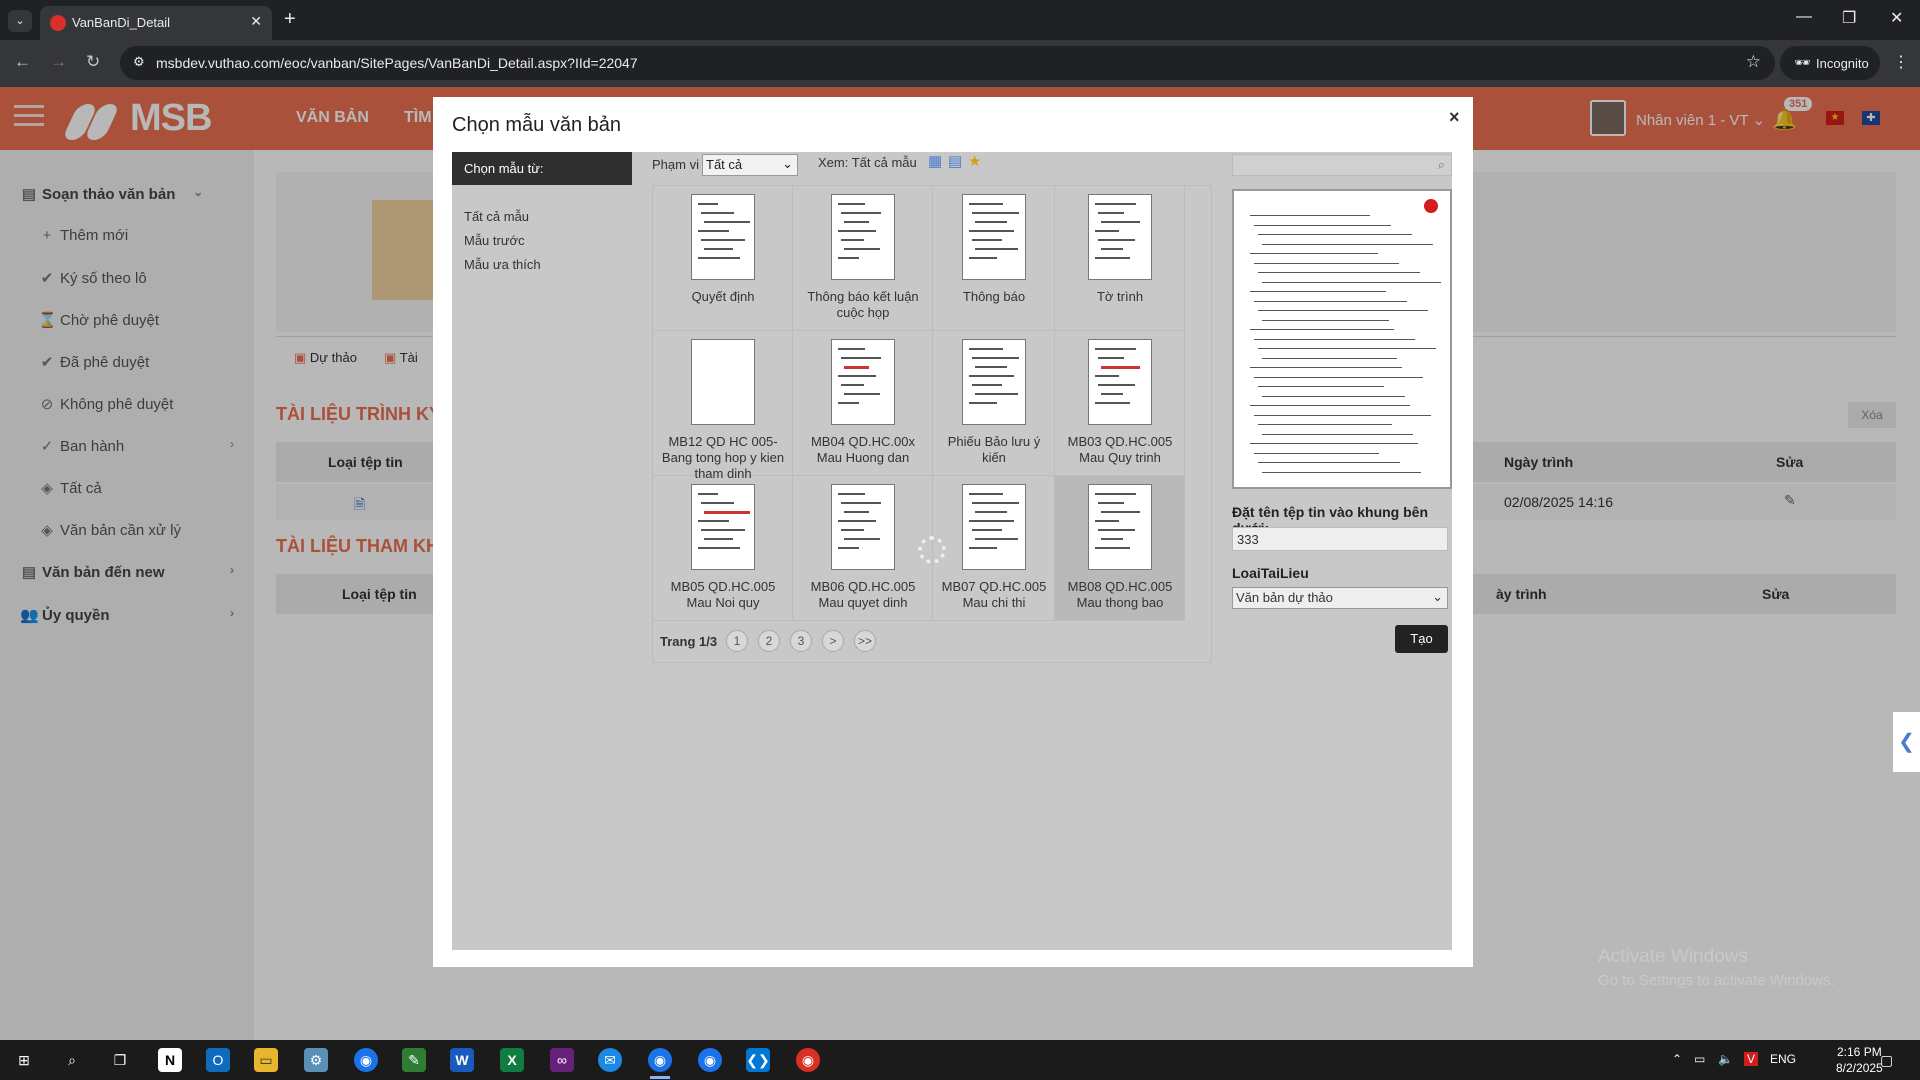 The image size is (1920, 1080). Describe the element at coordinates (1120, 527) in the screenshot. I see `template-thumbnail` at that location.